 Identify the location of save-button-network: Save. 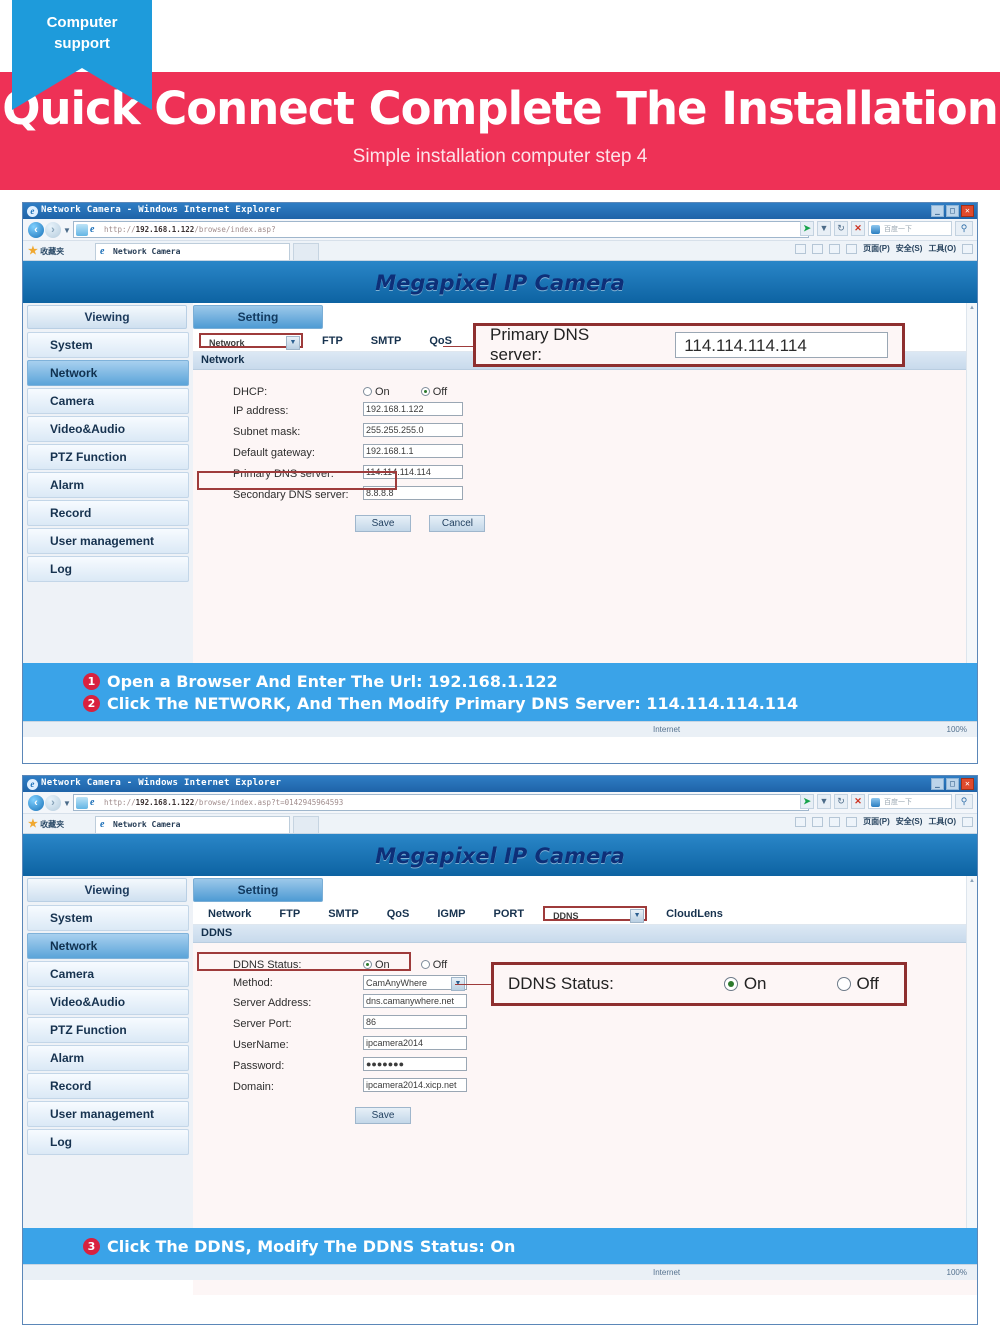
(383, 523).